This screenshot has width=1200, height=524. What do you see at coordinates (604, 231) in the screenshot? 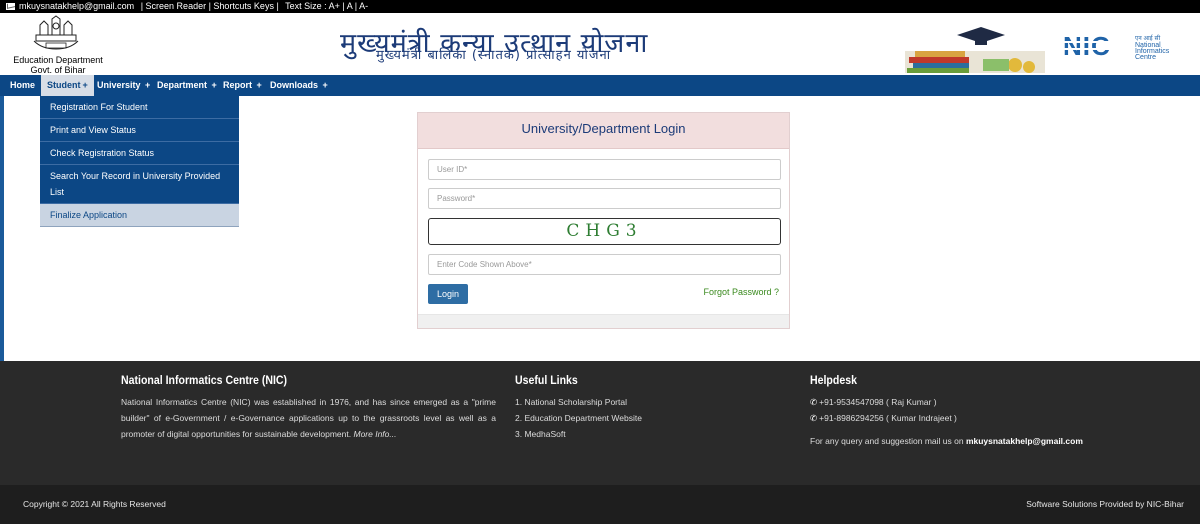
I see `captcha-image: CHG3` at bounding box center [604, 231].